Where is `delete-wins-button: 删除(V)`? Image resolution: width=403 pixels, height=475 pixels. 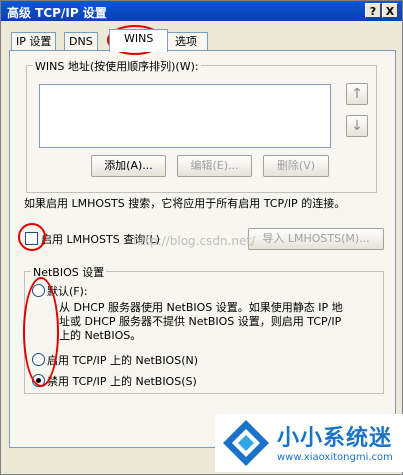
delete-wins-button: 删除(V) is located at coordinates (296, 166).